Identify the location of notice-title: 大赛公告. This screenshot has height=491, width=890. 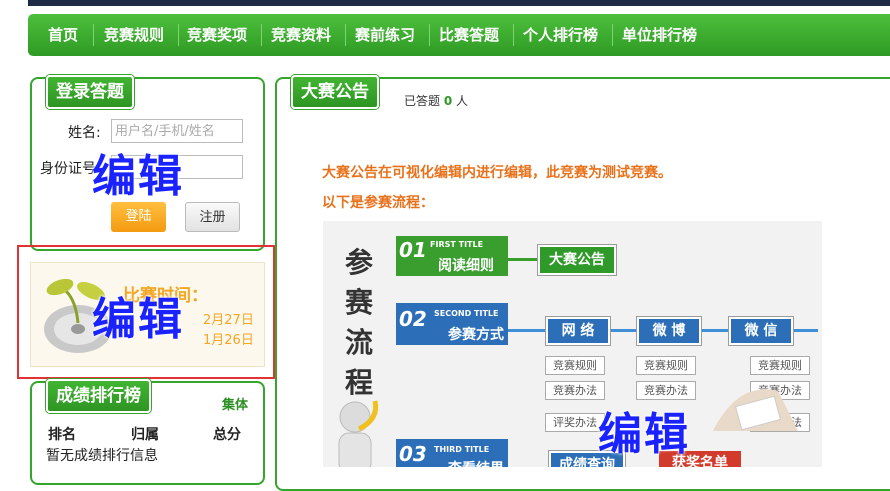
(335, 92).